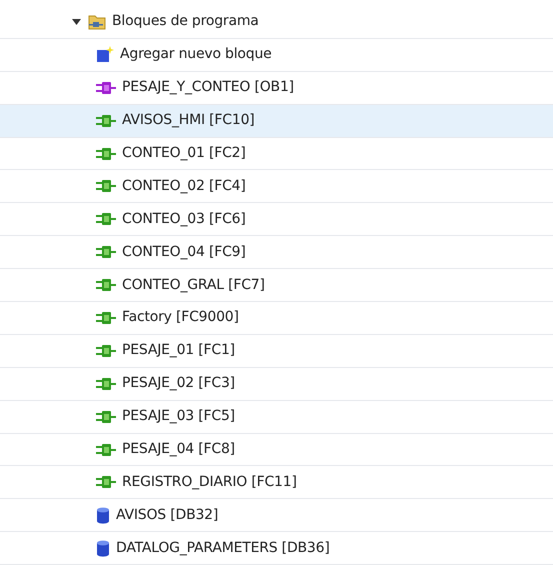 This screenshot has width=553, height=565. What do you see at coordinates (184, 252) in the screenshot?
I see `item-label: CONTEO_04 [FC9]` at bounding box center [184, 252].